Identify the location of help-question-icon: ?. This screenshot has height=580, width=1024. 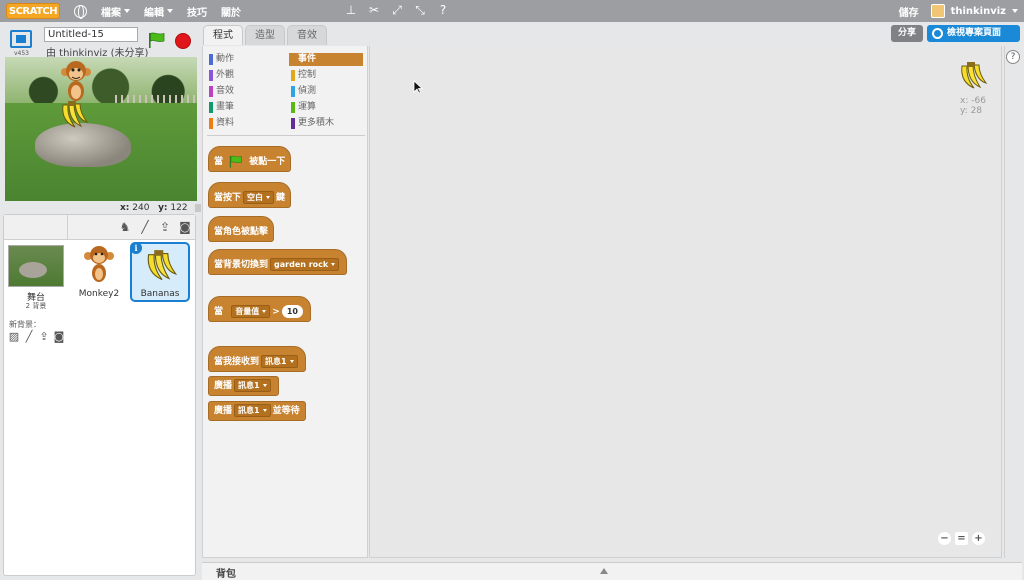
(1013, 57).